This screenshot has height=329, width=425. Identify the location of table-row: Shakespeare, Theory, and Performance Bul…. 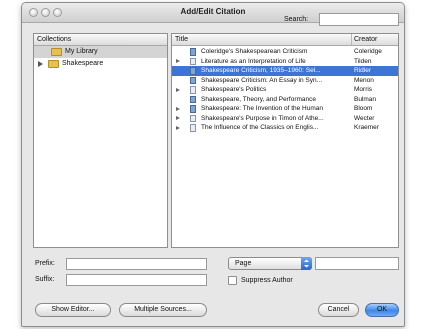
(285, 100).